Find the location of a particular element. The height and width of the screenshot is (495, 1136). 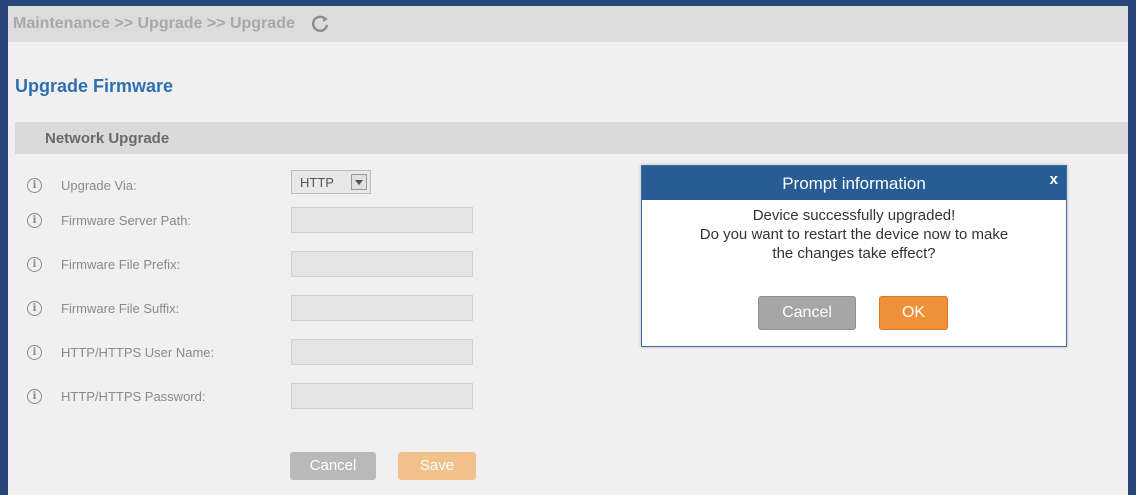

close-icon: x is located at coordinates (1054, 179).